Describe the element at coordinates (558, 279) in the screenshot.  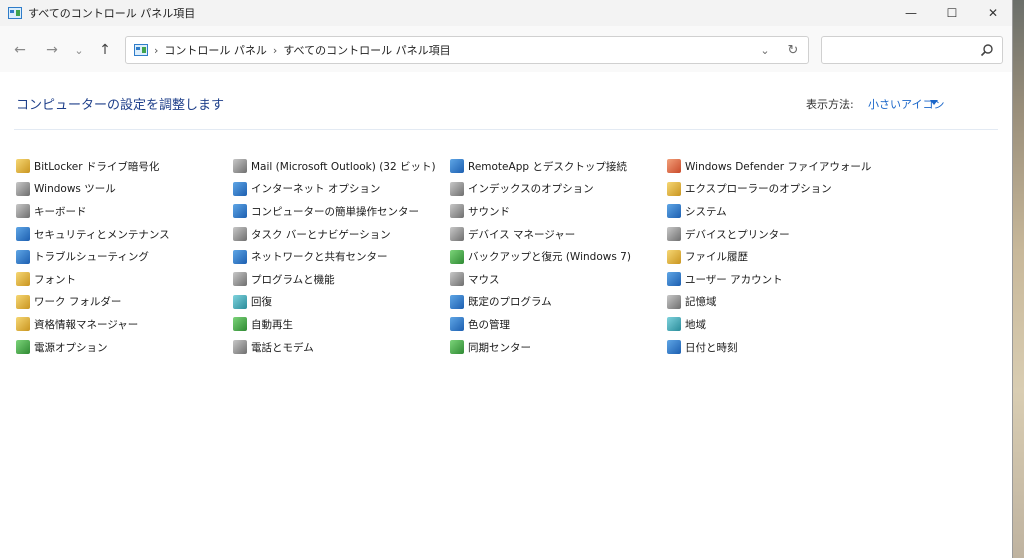
I see `control-panel-item: マウス` at that location.